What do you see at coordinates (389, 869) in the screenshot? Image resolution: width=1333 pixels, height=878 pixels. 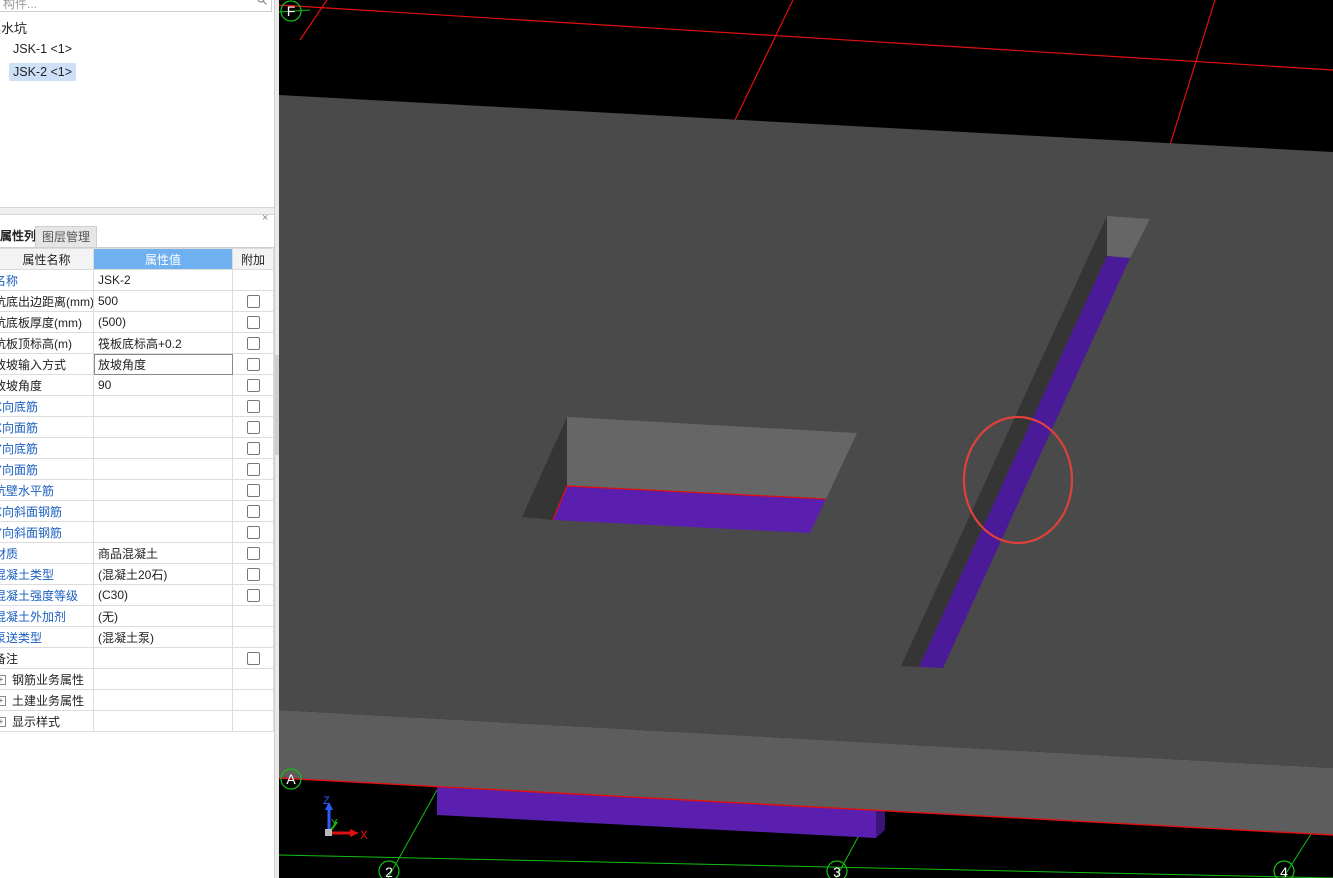 I see `axis-bubble-2: 2` at bounding box center [389, 869].